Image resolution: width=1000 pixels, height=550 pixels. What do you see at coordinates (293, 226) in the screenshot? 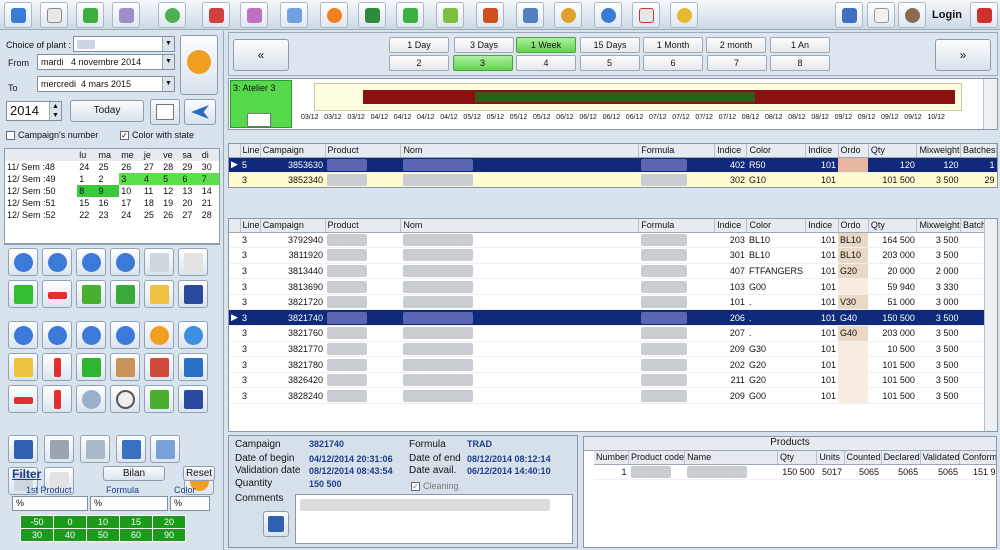
I see `column-header: Campaign` at bounding box center [293, 226].